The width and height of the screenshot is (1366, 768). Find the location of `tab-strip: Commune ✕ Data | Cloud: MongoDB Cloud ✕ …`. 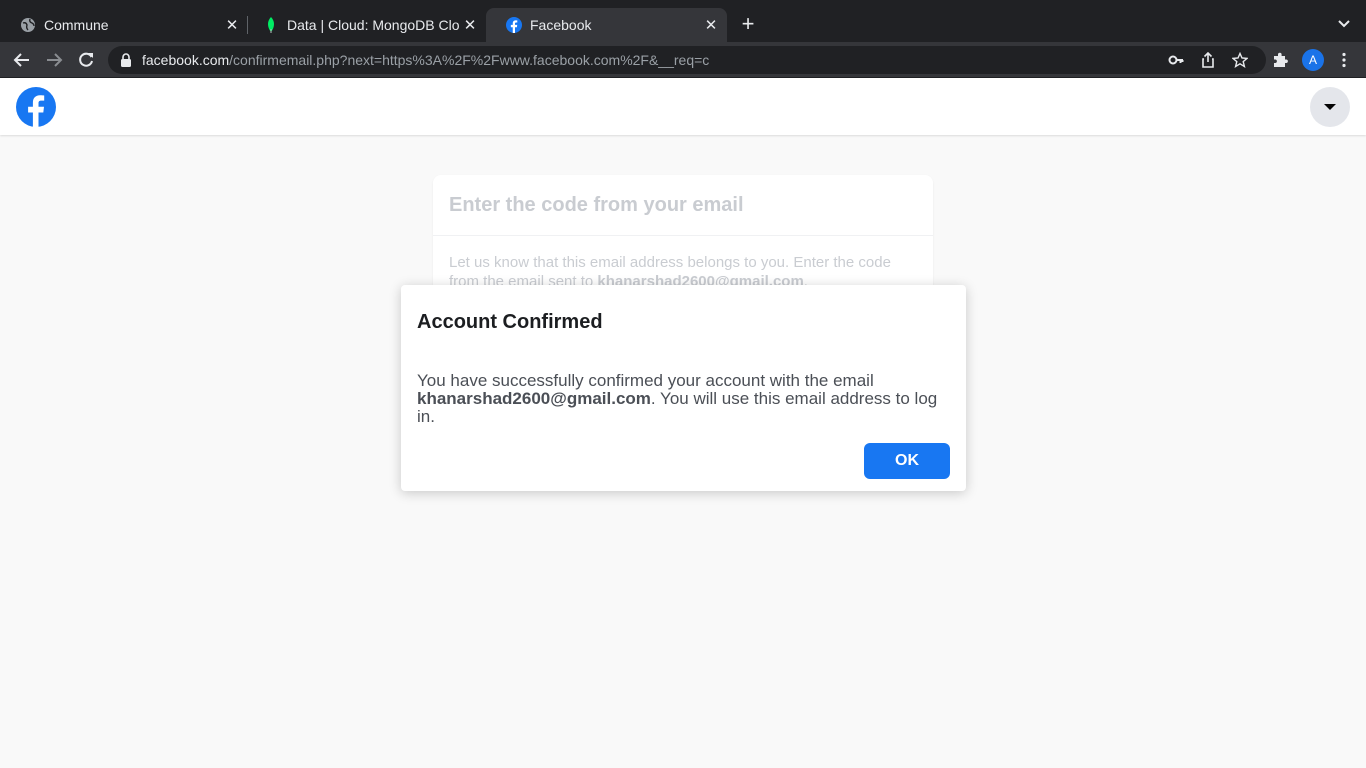

tab-strip: Commune ✕ Data | Cloud: MongoDB Cloud ✕ … is located at coordinates (683, 21).